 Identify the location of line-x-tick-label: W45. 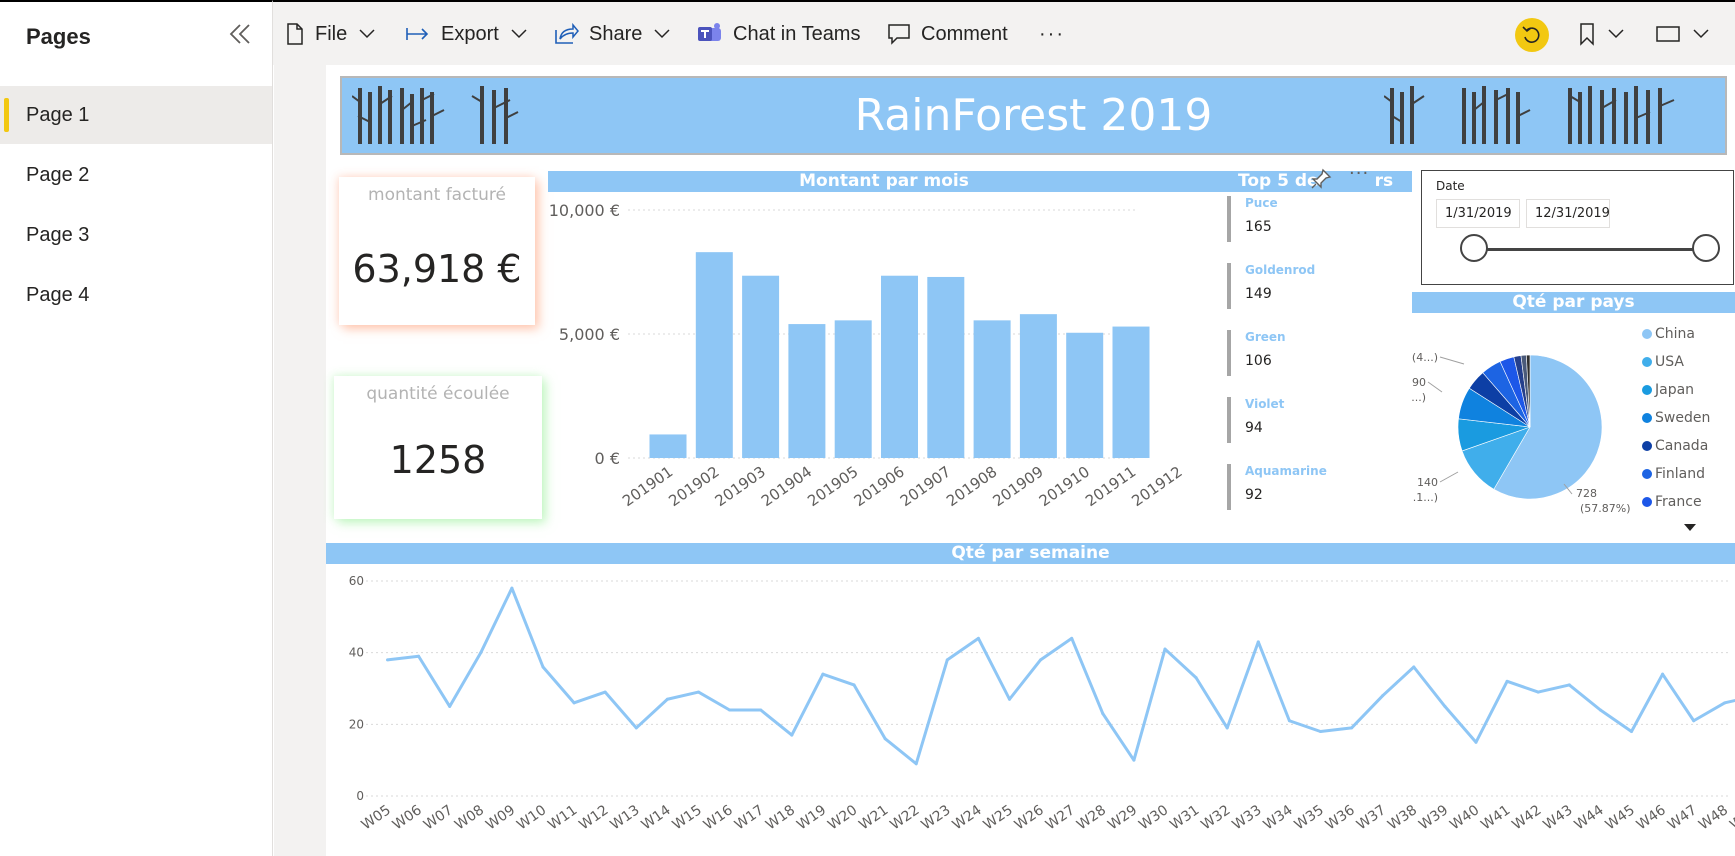
(1620, 817).